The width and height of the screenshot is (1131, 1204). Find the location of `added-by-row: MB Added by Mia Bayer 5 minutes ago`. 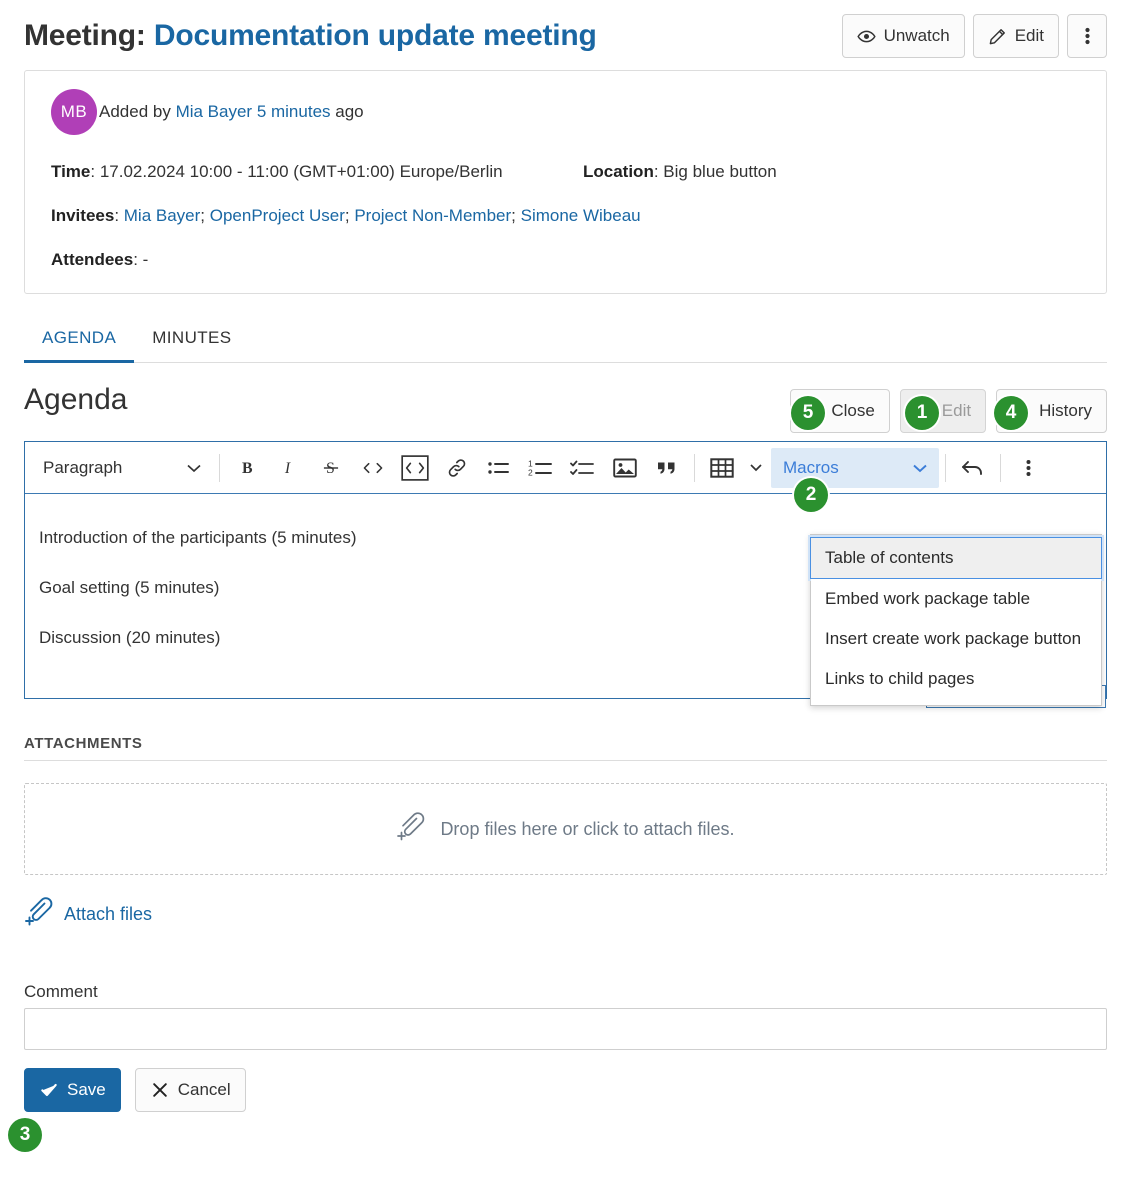

added-by-row: MB Added by Mia Bayer 5 minutes ago is located at coordinates (565, 112).